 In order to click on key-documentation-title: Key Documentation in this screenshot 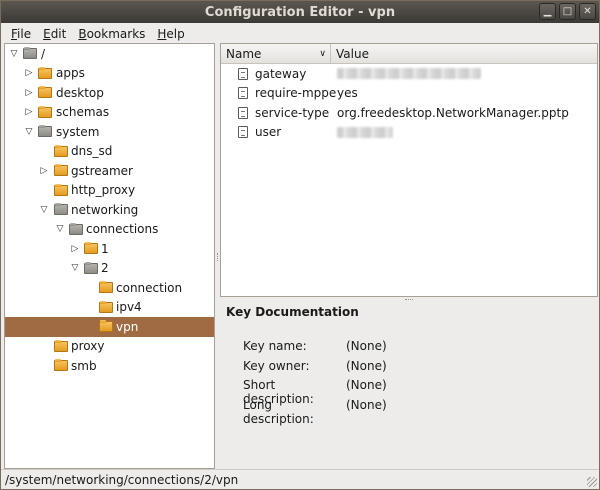, I will do `click(292, 312)`.